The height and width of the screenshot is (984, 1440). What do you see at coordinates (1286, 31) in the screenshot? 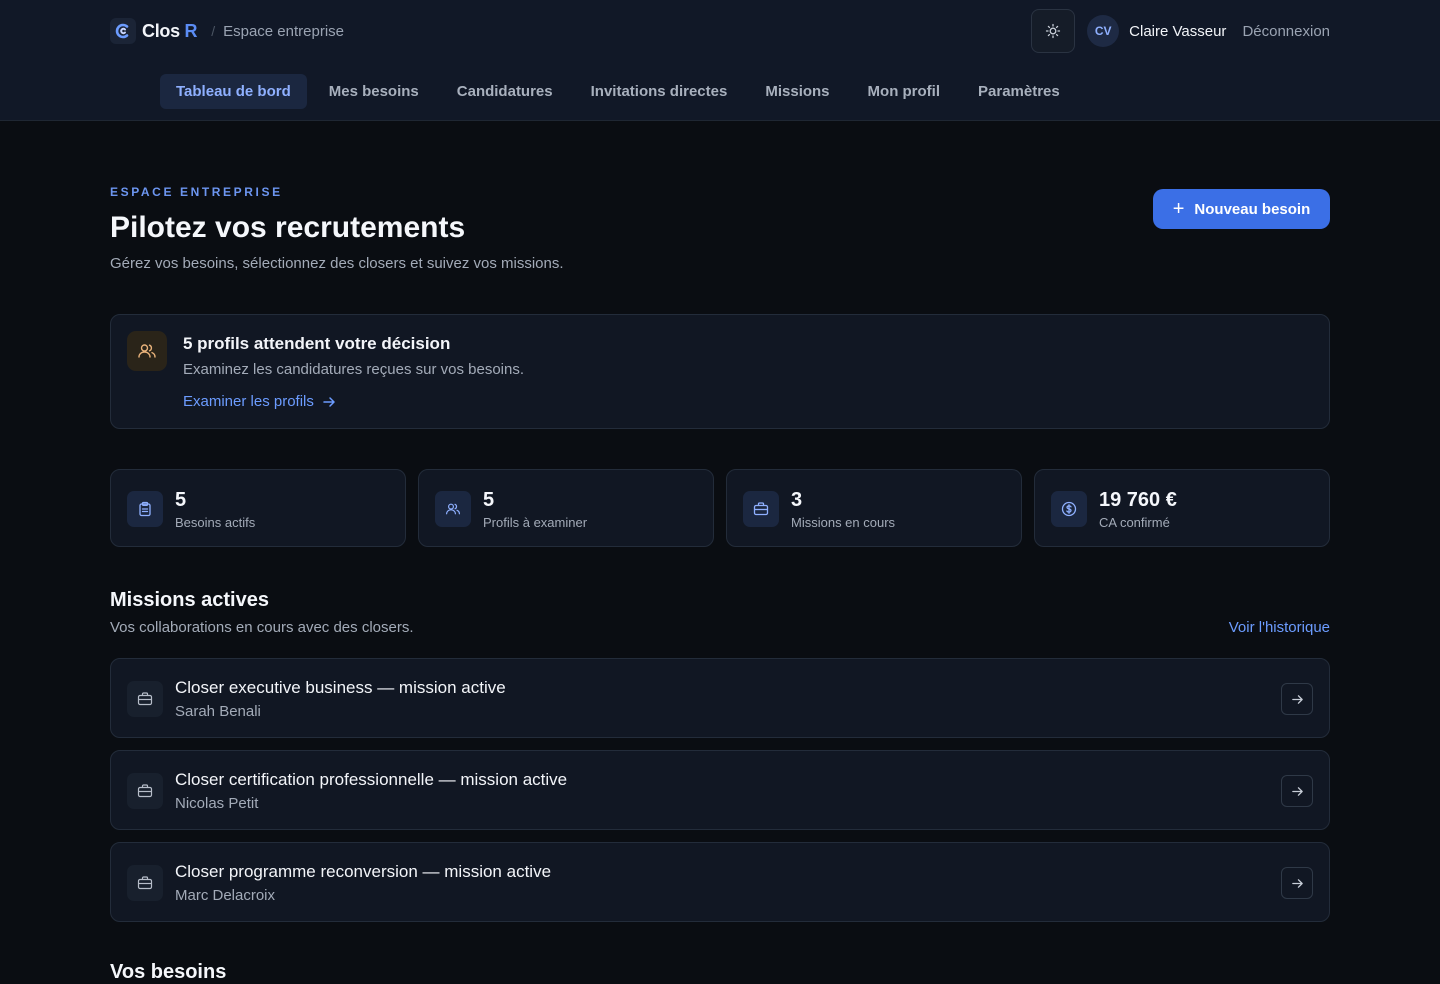
I see `logout-link: Déconnexion` at bounding box center [1286, 31].